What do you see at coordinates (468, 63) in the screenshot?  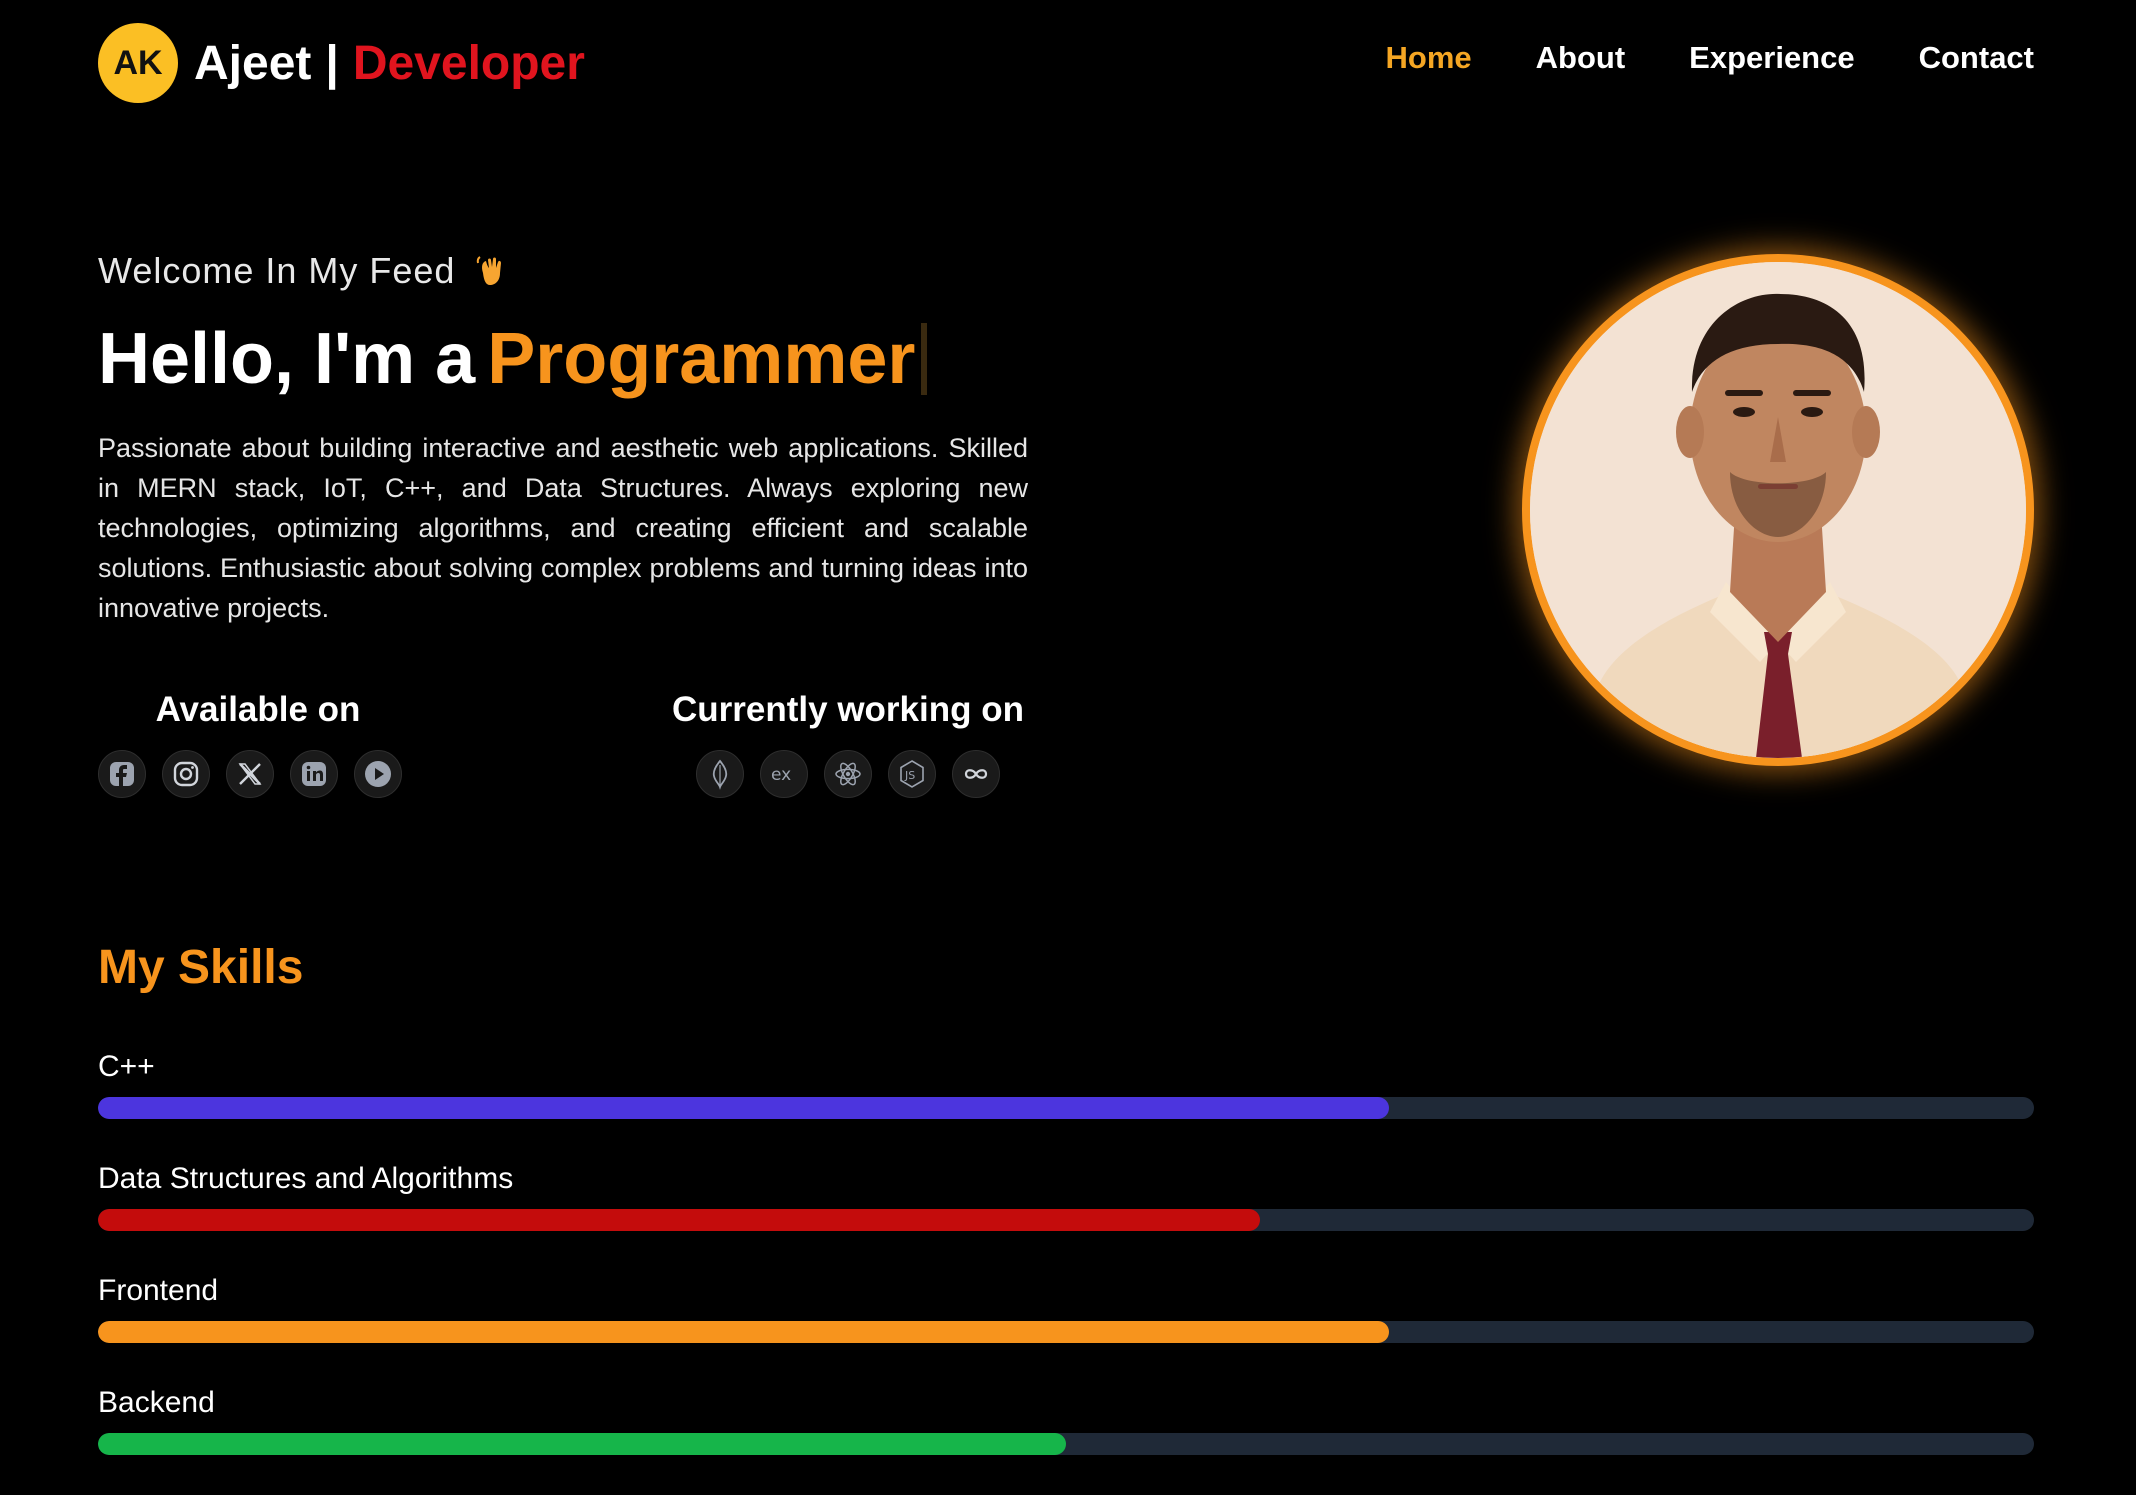 I see `brand-role: Developer` at bounding box center [468, 63].